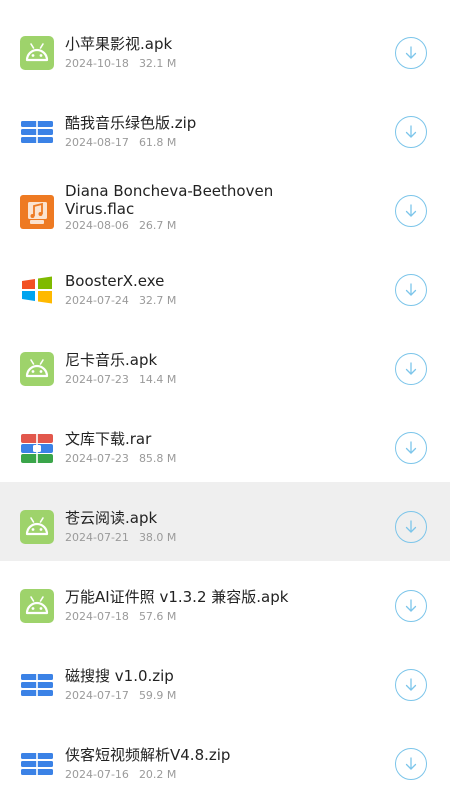 The height and width of the screenshot is (800, 450). What do you see at coordinates (119, 44) in the screenshot?
I see `file-name: 小苹果影视.apk` at bounding box center [119, 44].